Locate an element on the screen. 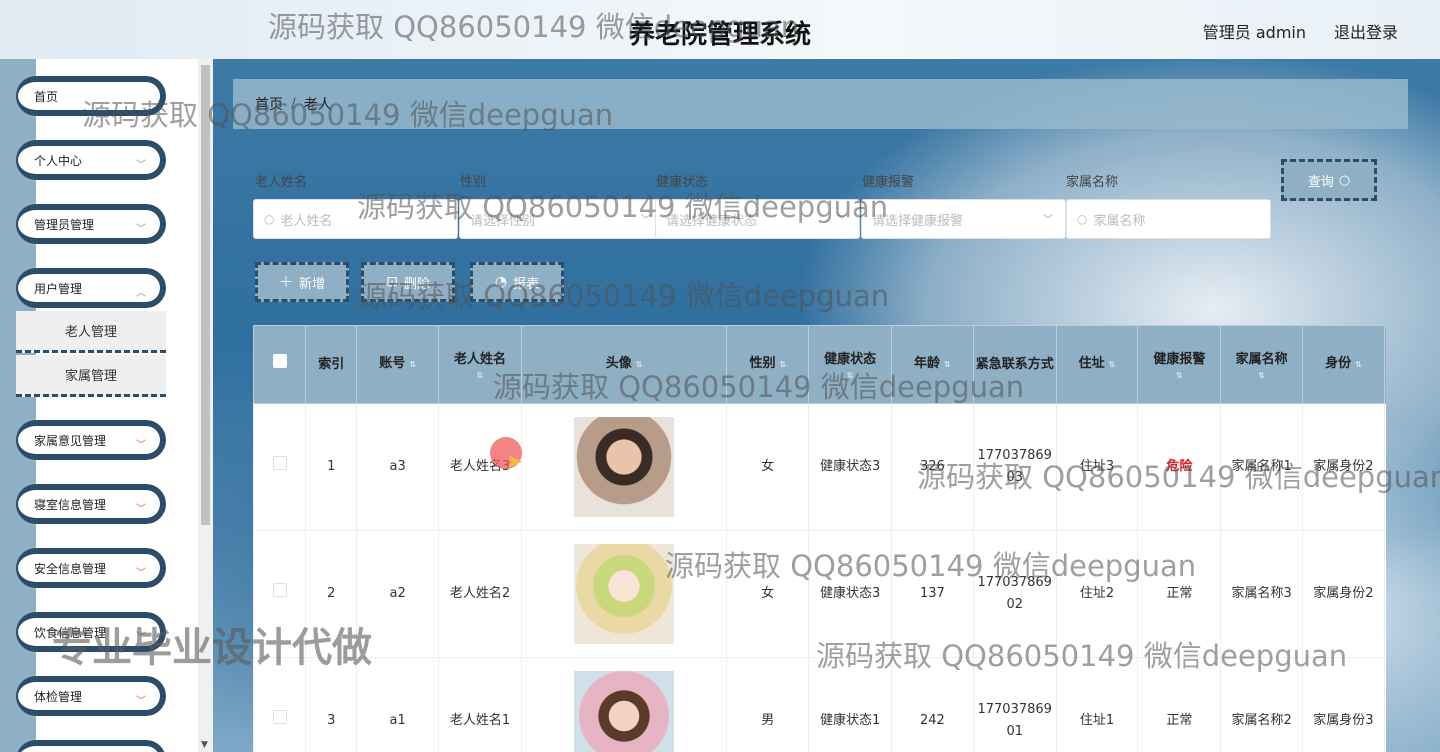 Image resolution: width=1440 pixels, height=752 pixels. cell-name: 老人姓名1 is located at coordinates (480, 704).